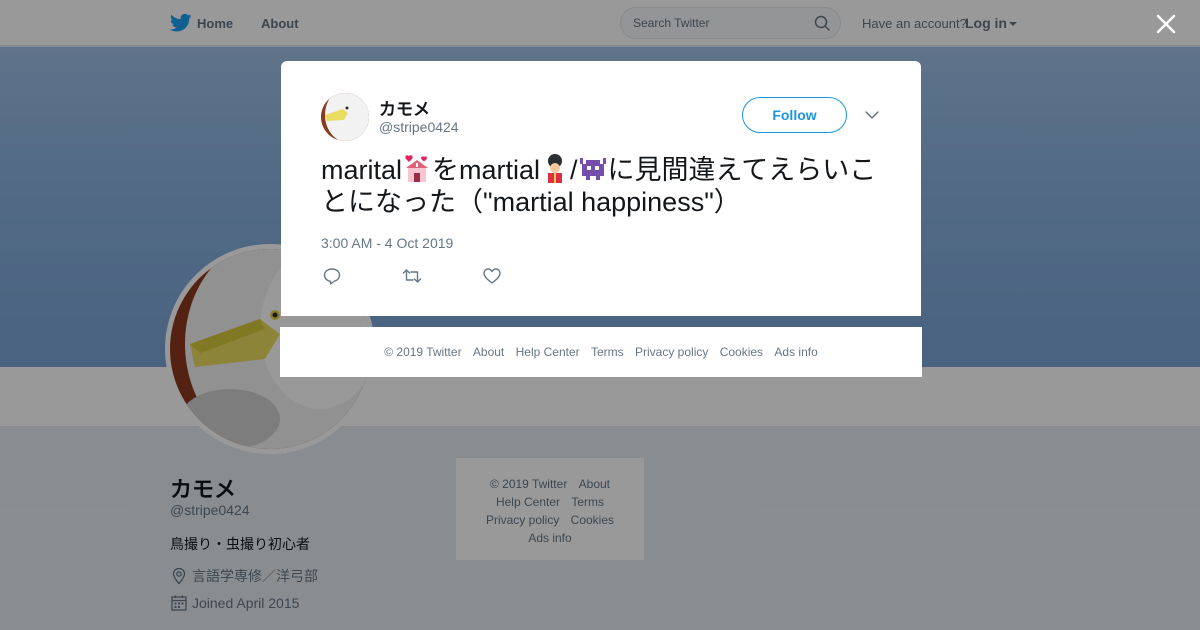 The image size is (1200, 630). Describe the element at coordinates (607, 352) in the screenshot. I see `modal-footer-terms-link: Terms` at that location.